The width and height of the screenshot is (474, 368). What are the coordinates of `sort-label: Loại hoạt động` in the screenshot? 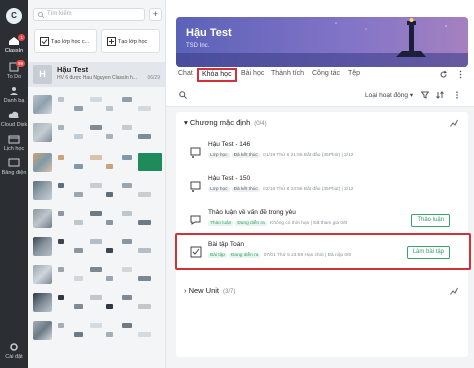 It's located at (387, 95).